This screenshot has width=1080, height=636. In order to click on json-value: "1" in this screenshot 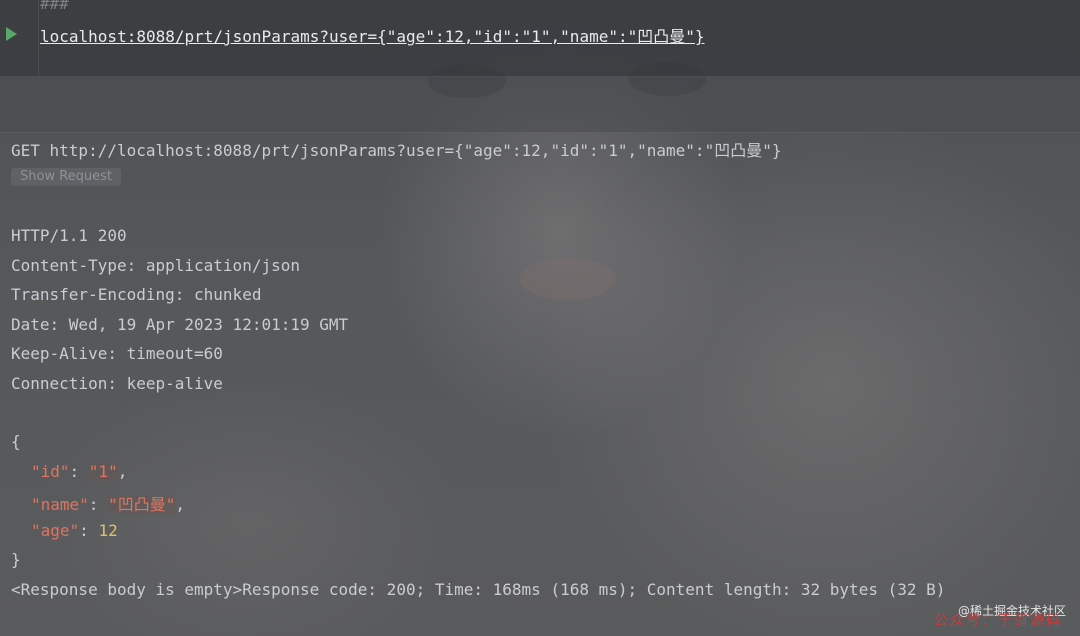, I will do `click(103, 471)`.